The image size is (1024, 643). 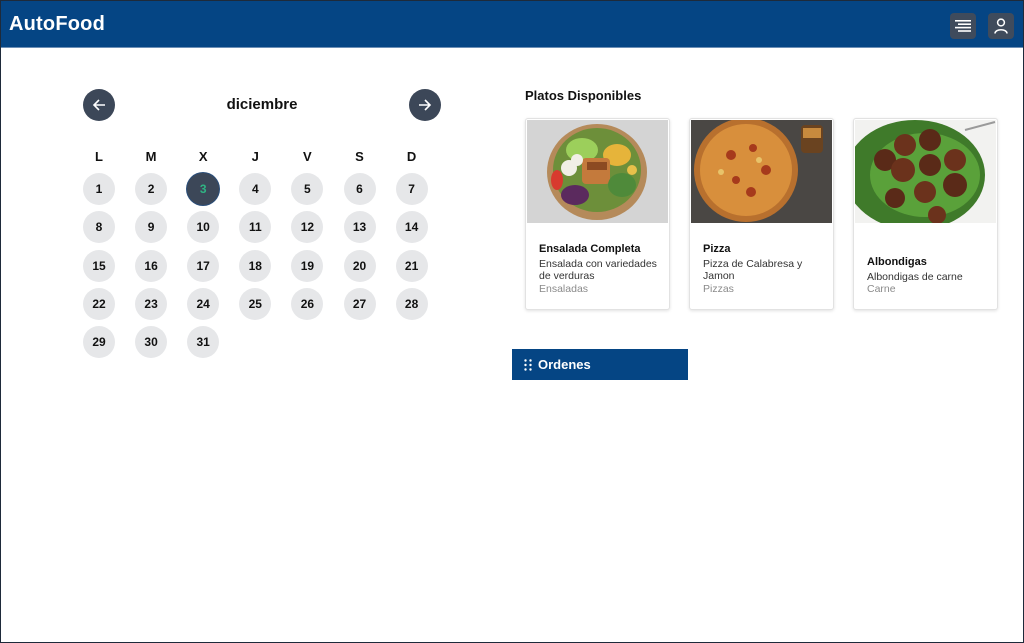 What do you see at coordinates (255, 303) in the screenshot?
I see `calendar-day: 25` at bounding box center [255, 303].